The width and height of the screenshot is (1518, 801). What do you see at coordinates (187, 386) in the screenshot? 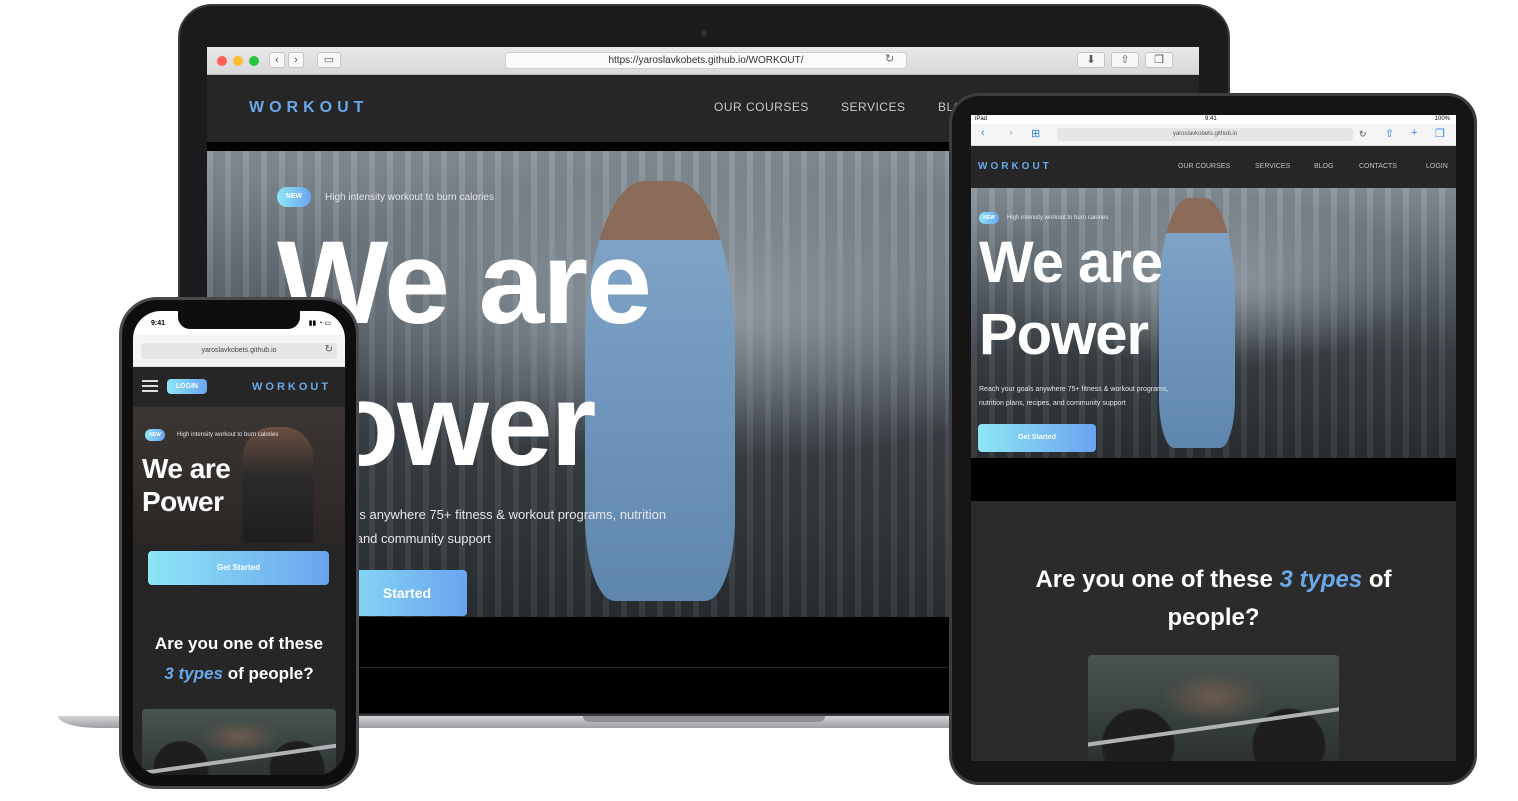
I see `login-button: LOGIN` at bounding box center [187, 386].